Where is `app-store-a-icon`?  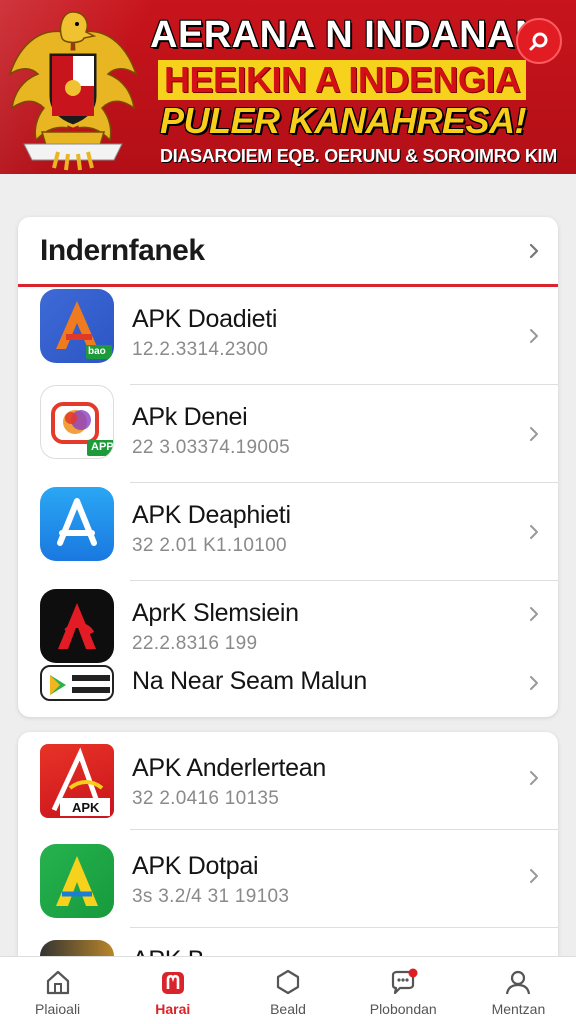 app-store-a-icon is located at coordinates (77, 524).